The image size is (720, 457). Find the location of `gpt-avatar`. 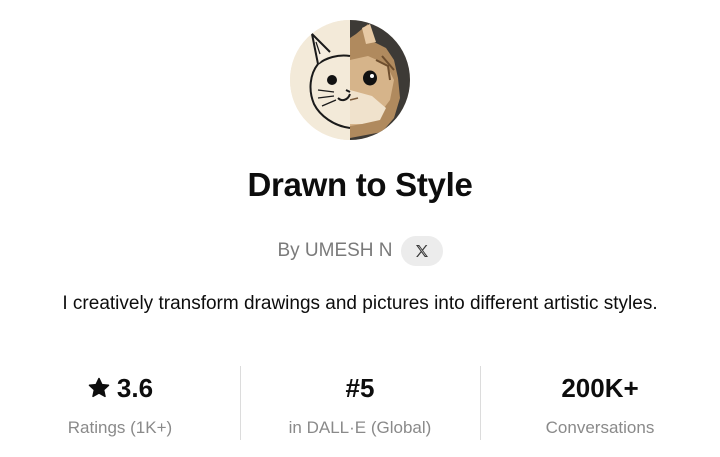

gpt-avatar is located at coordinates (350, 80).